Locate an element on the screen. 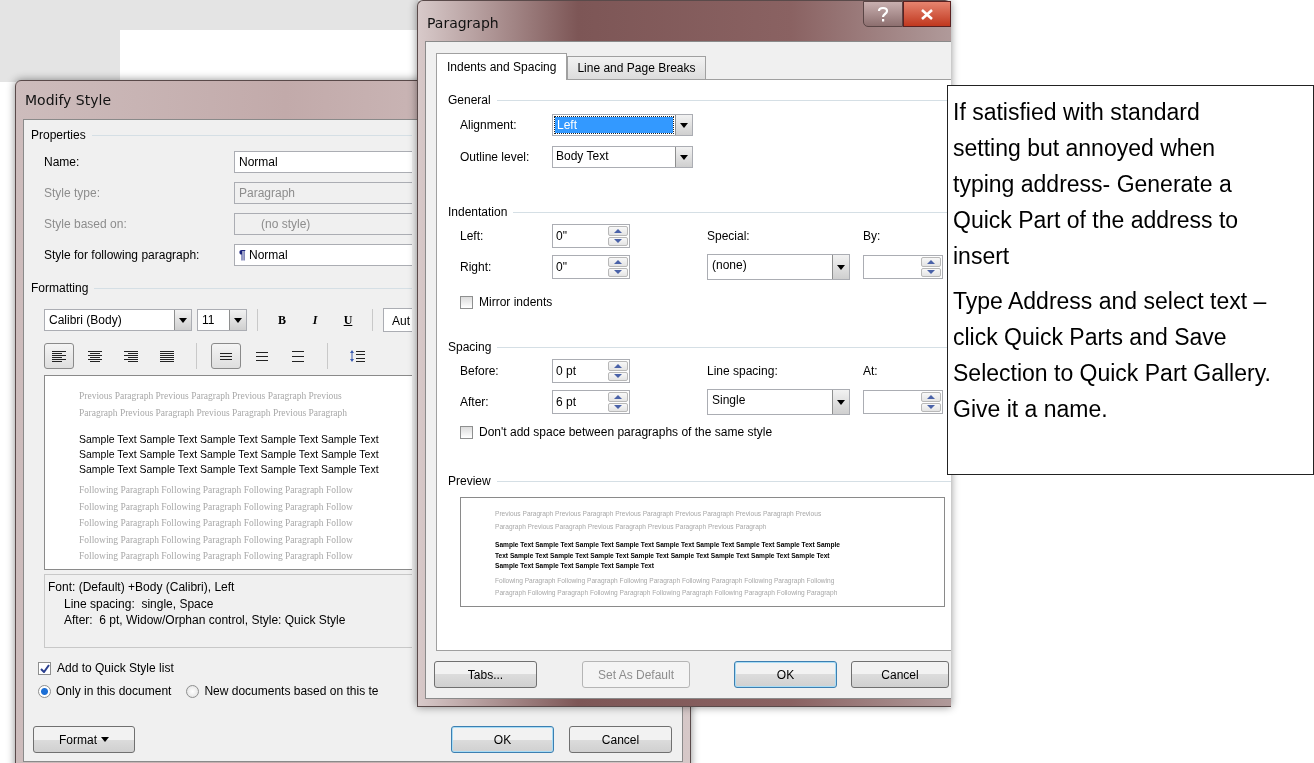 This screenshot has height=763, width=1314. group-heading: General is located at coordinates (469, 100).